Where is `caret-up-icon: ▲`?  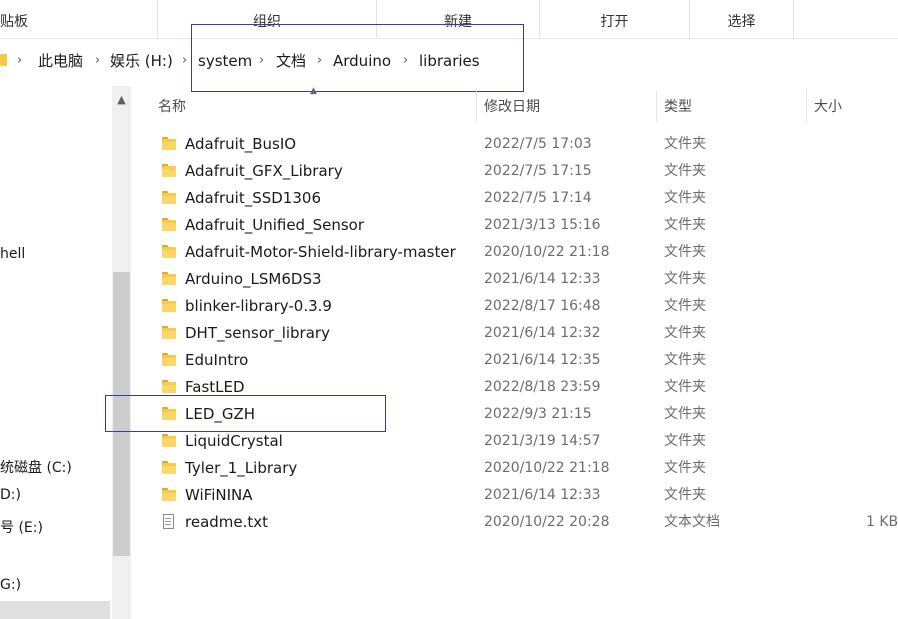 caret-up-icon: ▲ is located at coordinates (313, 91).